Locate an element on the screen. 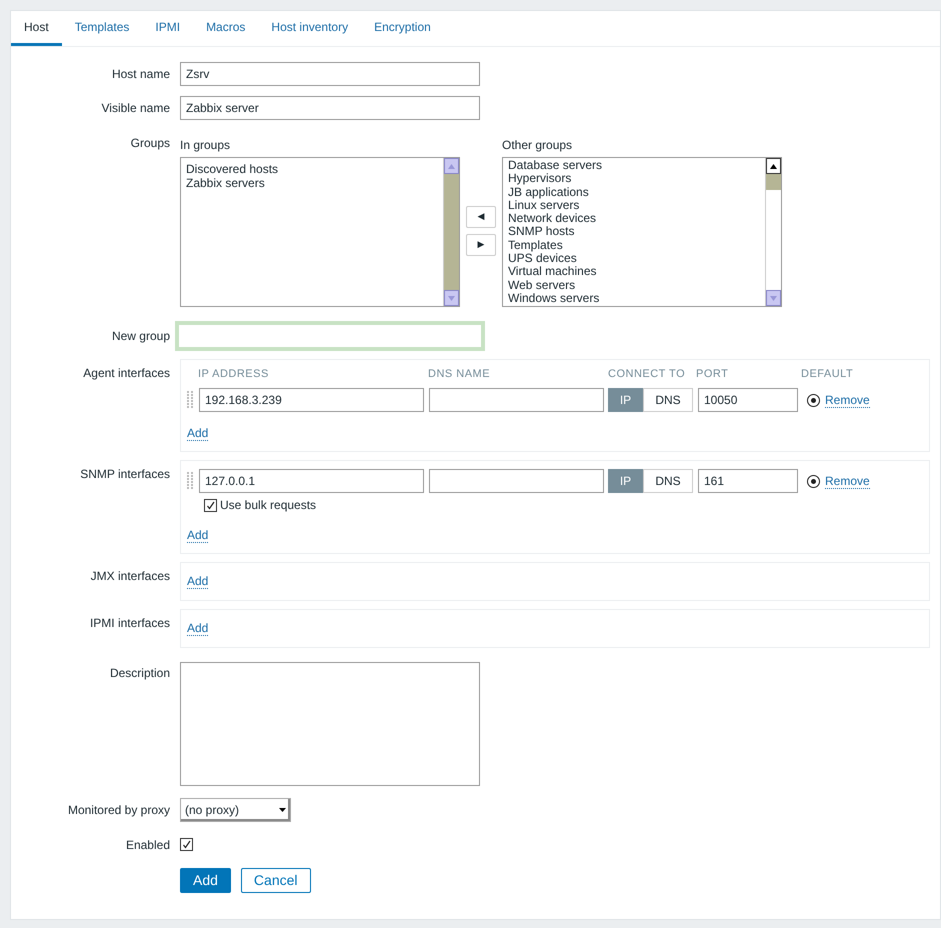 Image resolution: width=941 pixels, height=928 pixels. list-item: Web servers is located at coordinates (636, 285).